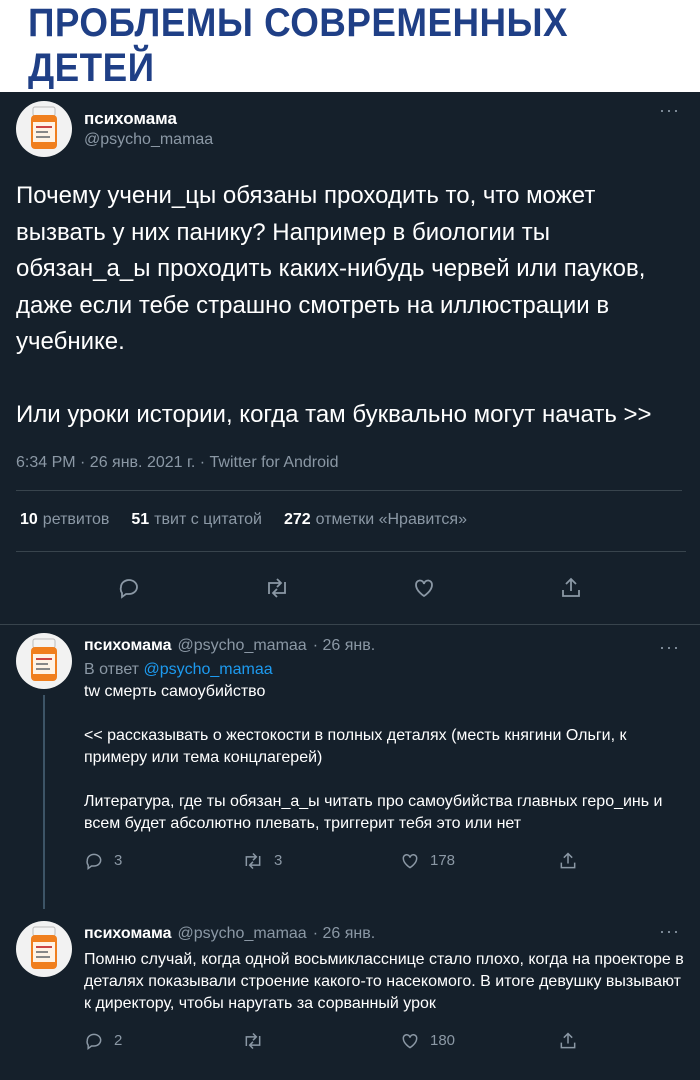  I want to click on likes-label: отметки «Нравится», so click(391, 519).